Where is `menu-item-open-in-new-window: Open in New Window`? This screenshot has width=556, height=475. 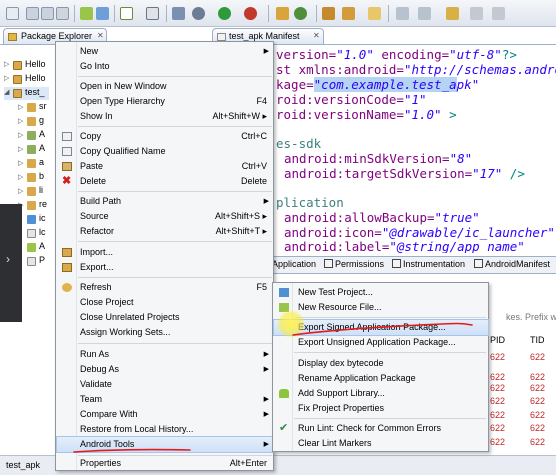
menu-item-open-in-new-window: Open in New Window is located at coordinates (165, 86).